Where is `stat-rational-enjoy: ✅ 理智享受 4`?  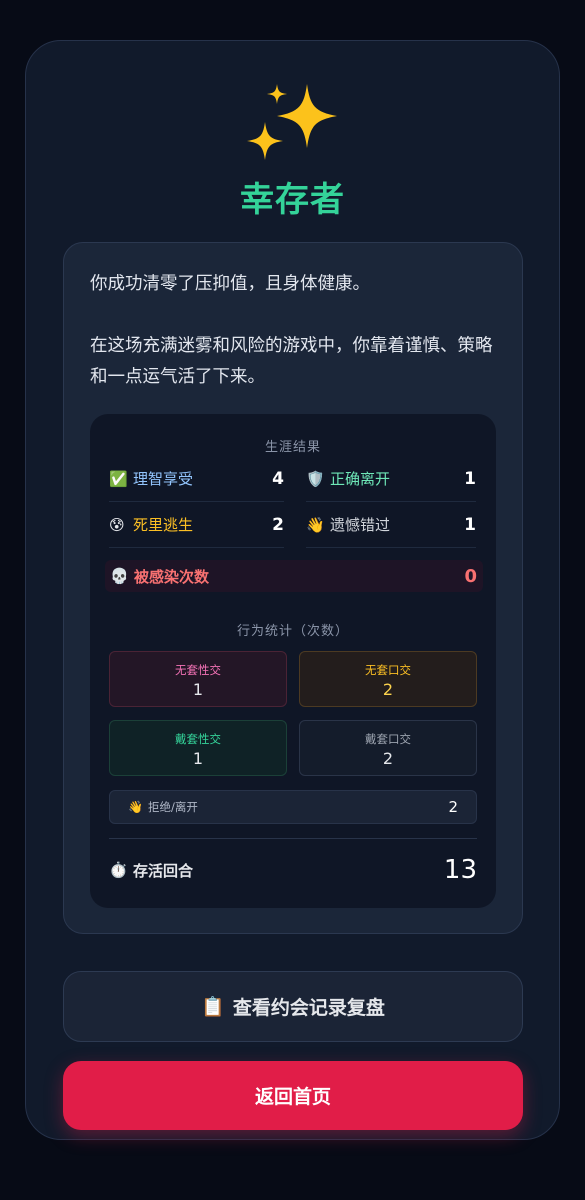
stat-rational-enjoy: ✅ 理智享受 4 is located at coordinates (196, 479).